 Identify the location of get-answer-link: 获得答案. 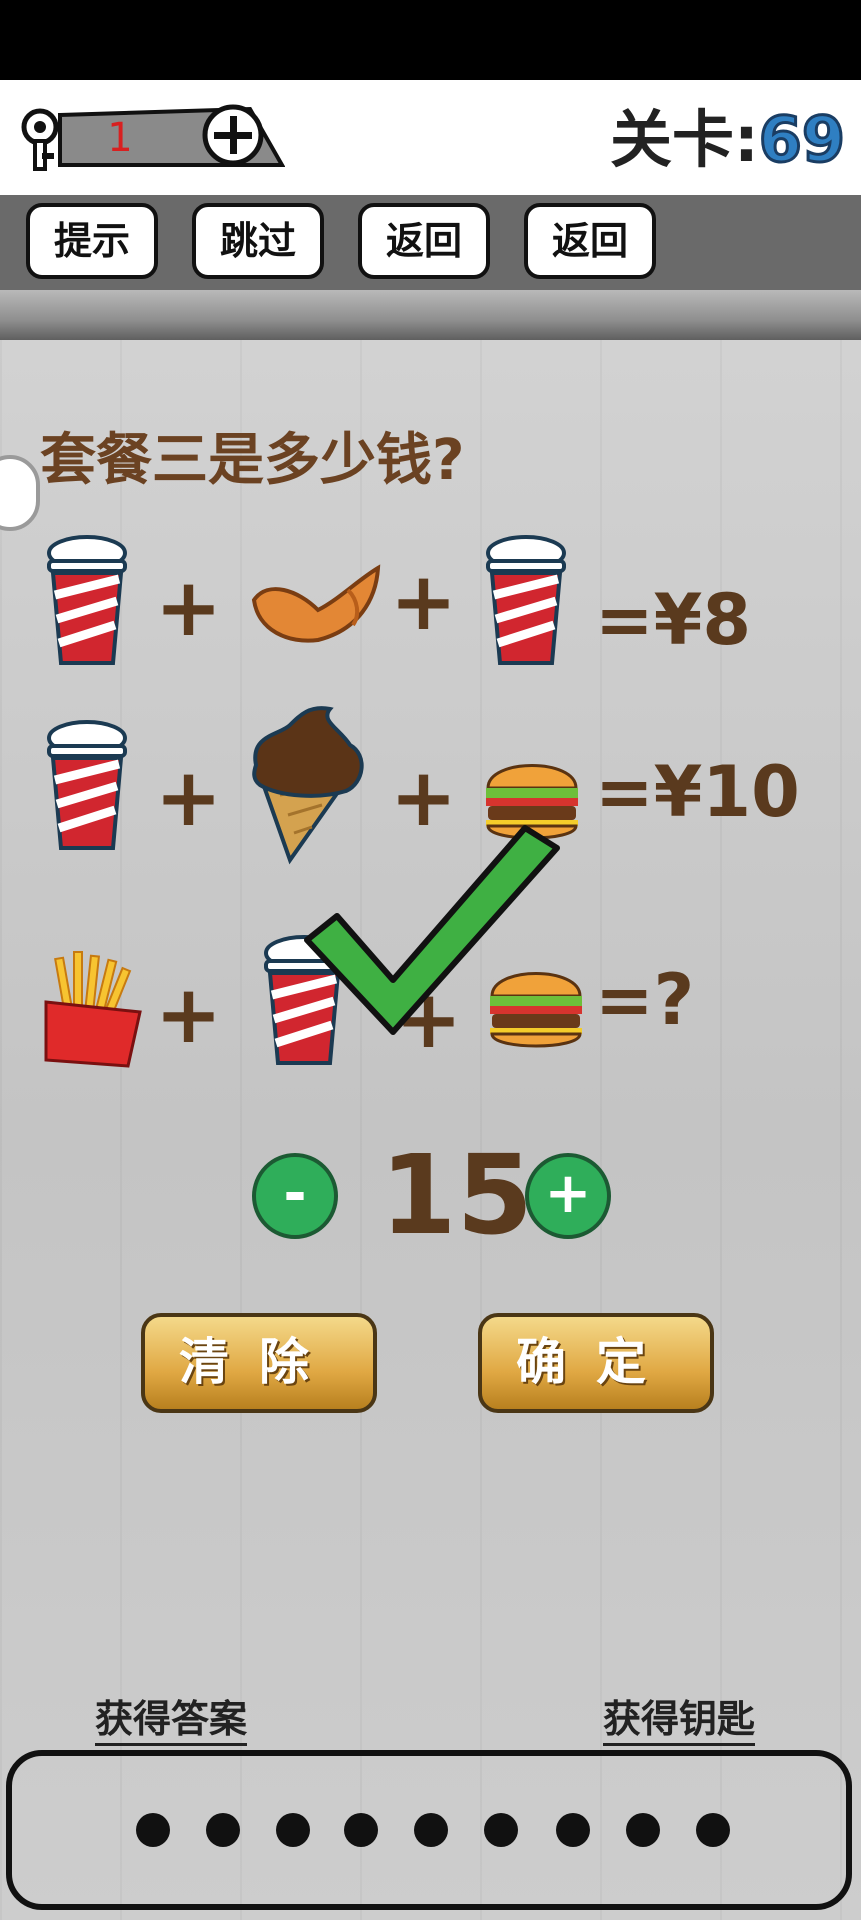
(171, 1717).